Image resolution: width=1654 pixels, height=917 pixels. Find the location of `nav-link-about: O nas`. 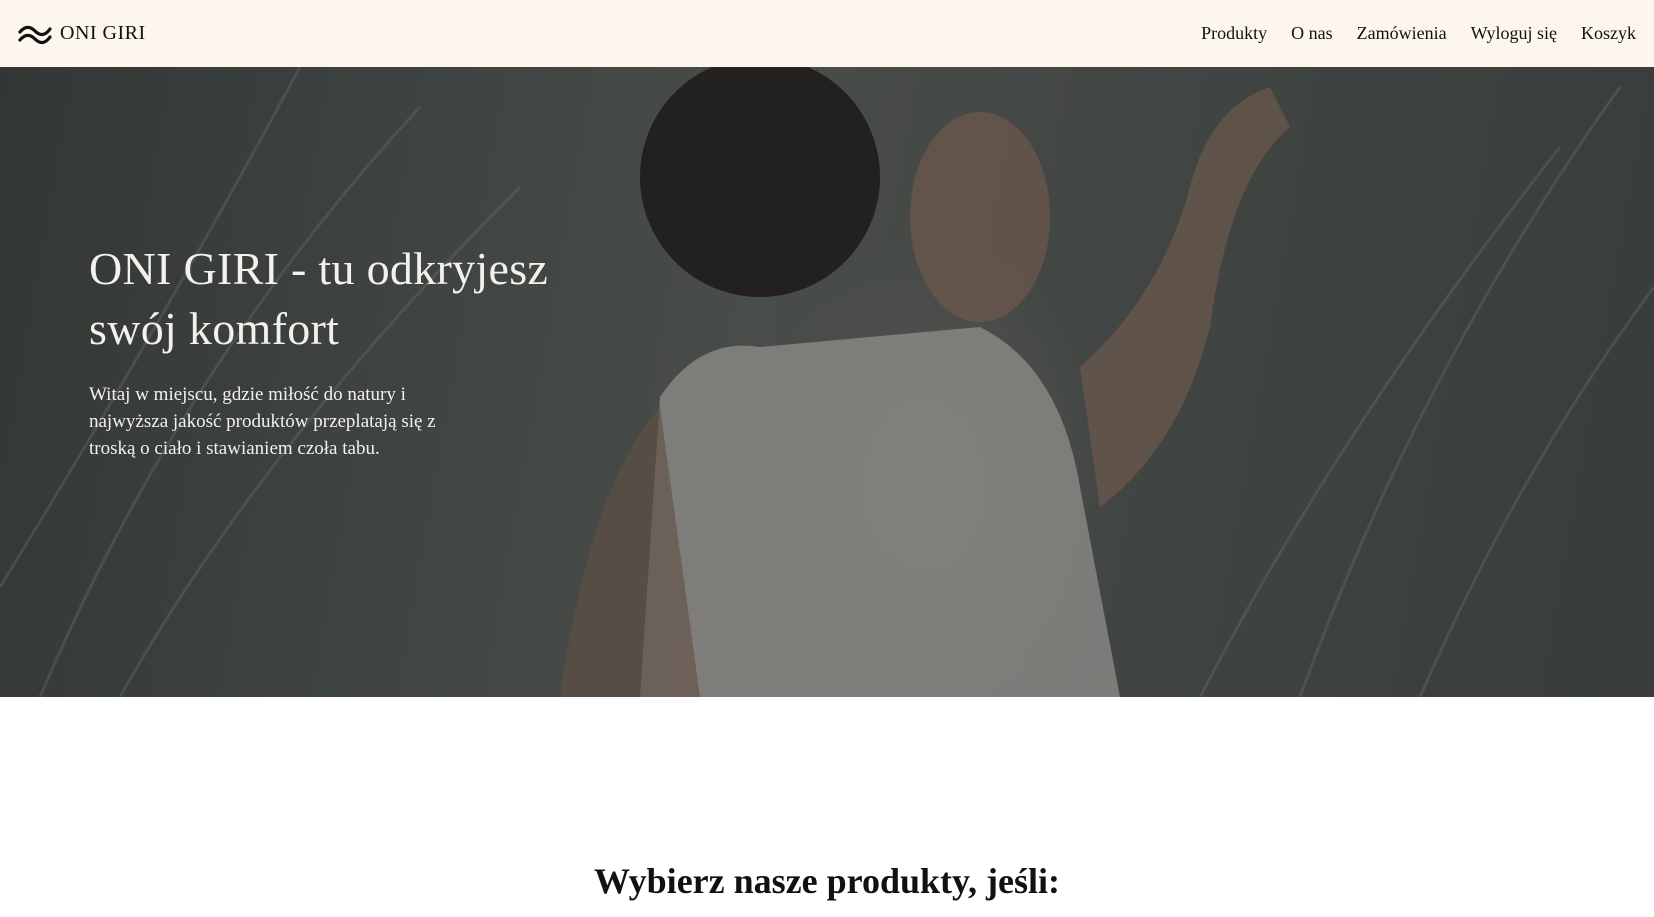

nav-link-about: O nas is located at coordinates (1312, 33).